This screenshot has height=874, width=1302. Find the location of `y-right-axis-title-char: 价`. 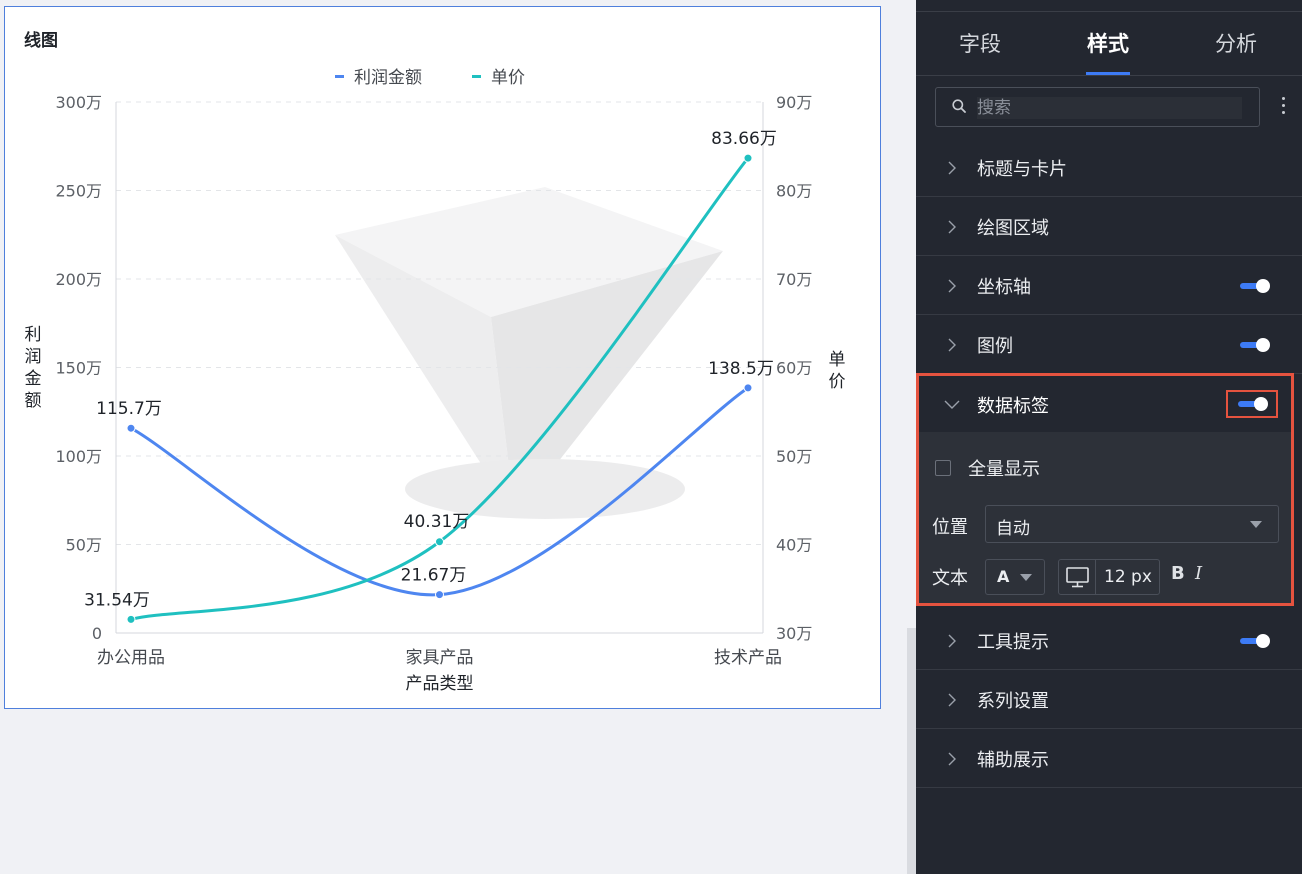

y-right-axis-title-char: 价 is located at coordinates (837, 382).